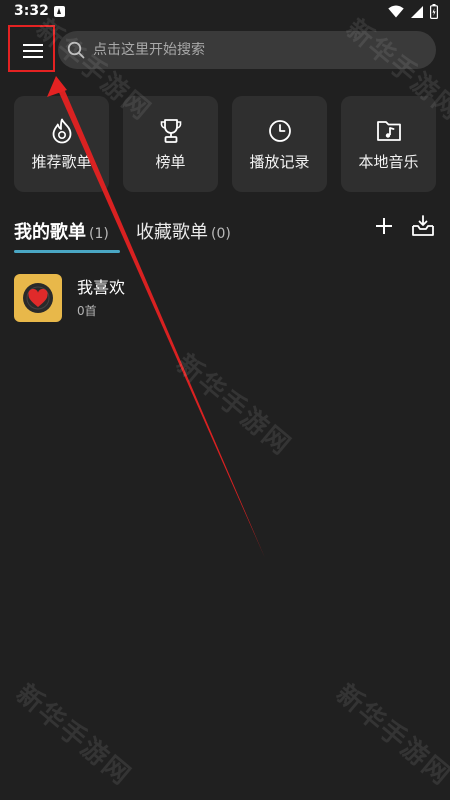 Image resolution: width=450 pixels, height=800 pixels. I want to click on status-time: 3:32, so click(31, 11).